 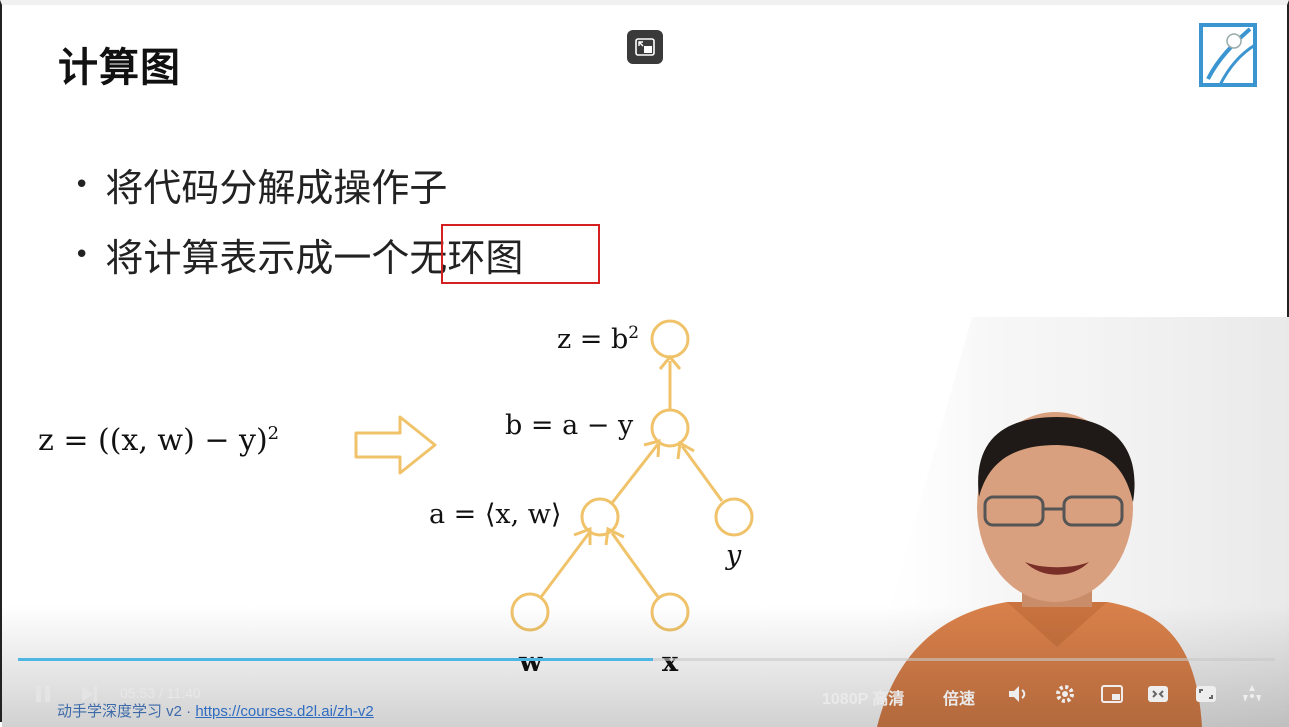 I want to click on node-y, so click(x=734, y=517).